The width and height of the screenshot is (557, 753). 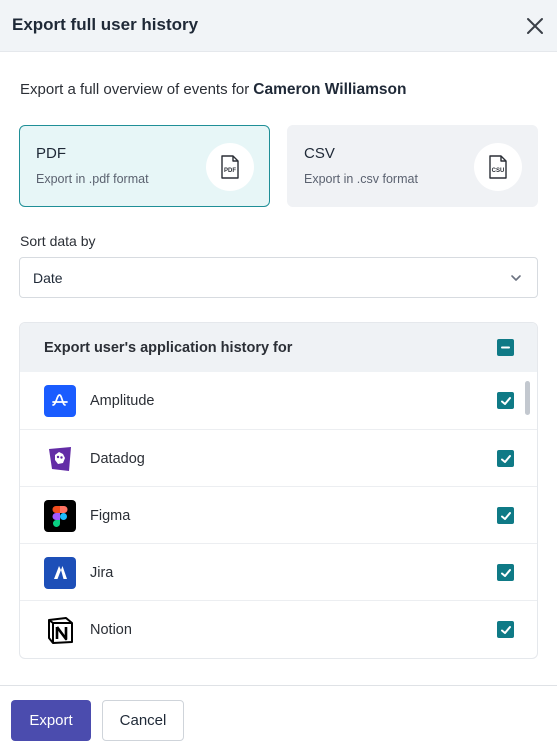 I want to click on datadog-logo, so click(x=60, y=459).